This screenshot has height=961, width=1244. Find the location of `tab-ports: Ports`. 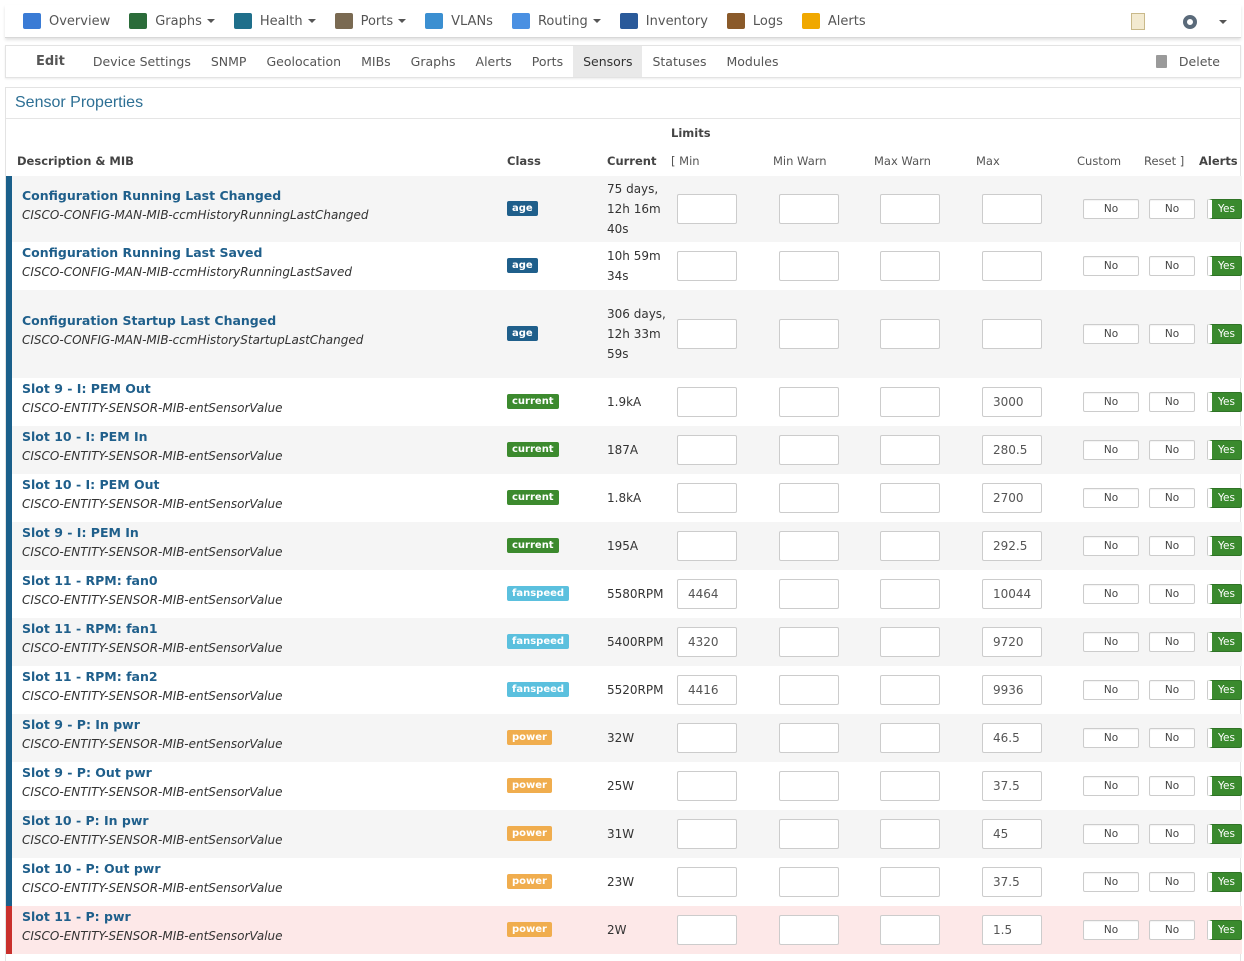

tab-ports: Ports is located at coordinates (547, 61).